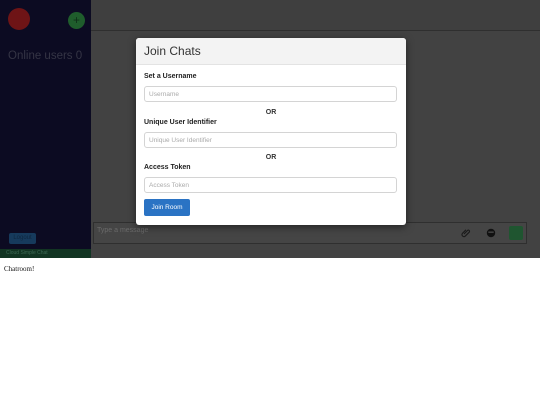  Describe the element at coordinates (122, 230) in the screenshot. I see `message-input: Type a message` at that location.